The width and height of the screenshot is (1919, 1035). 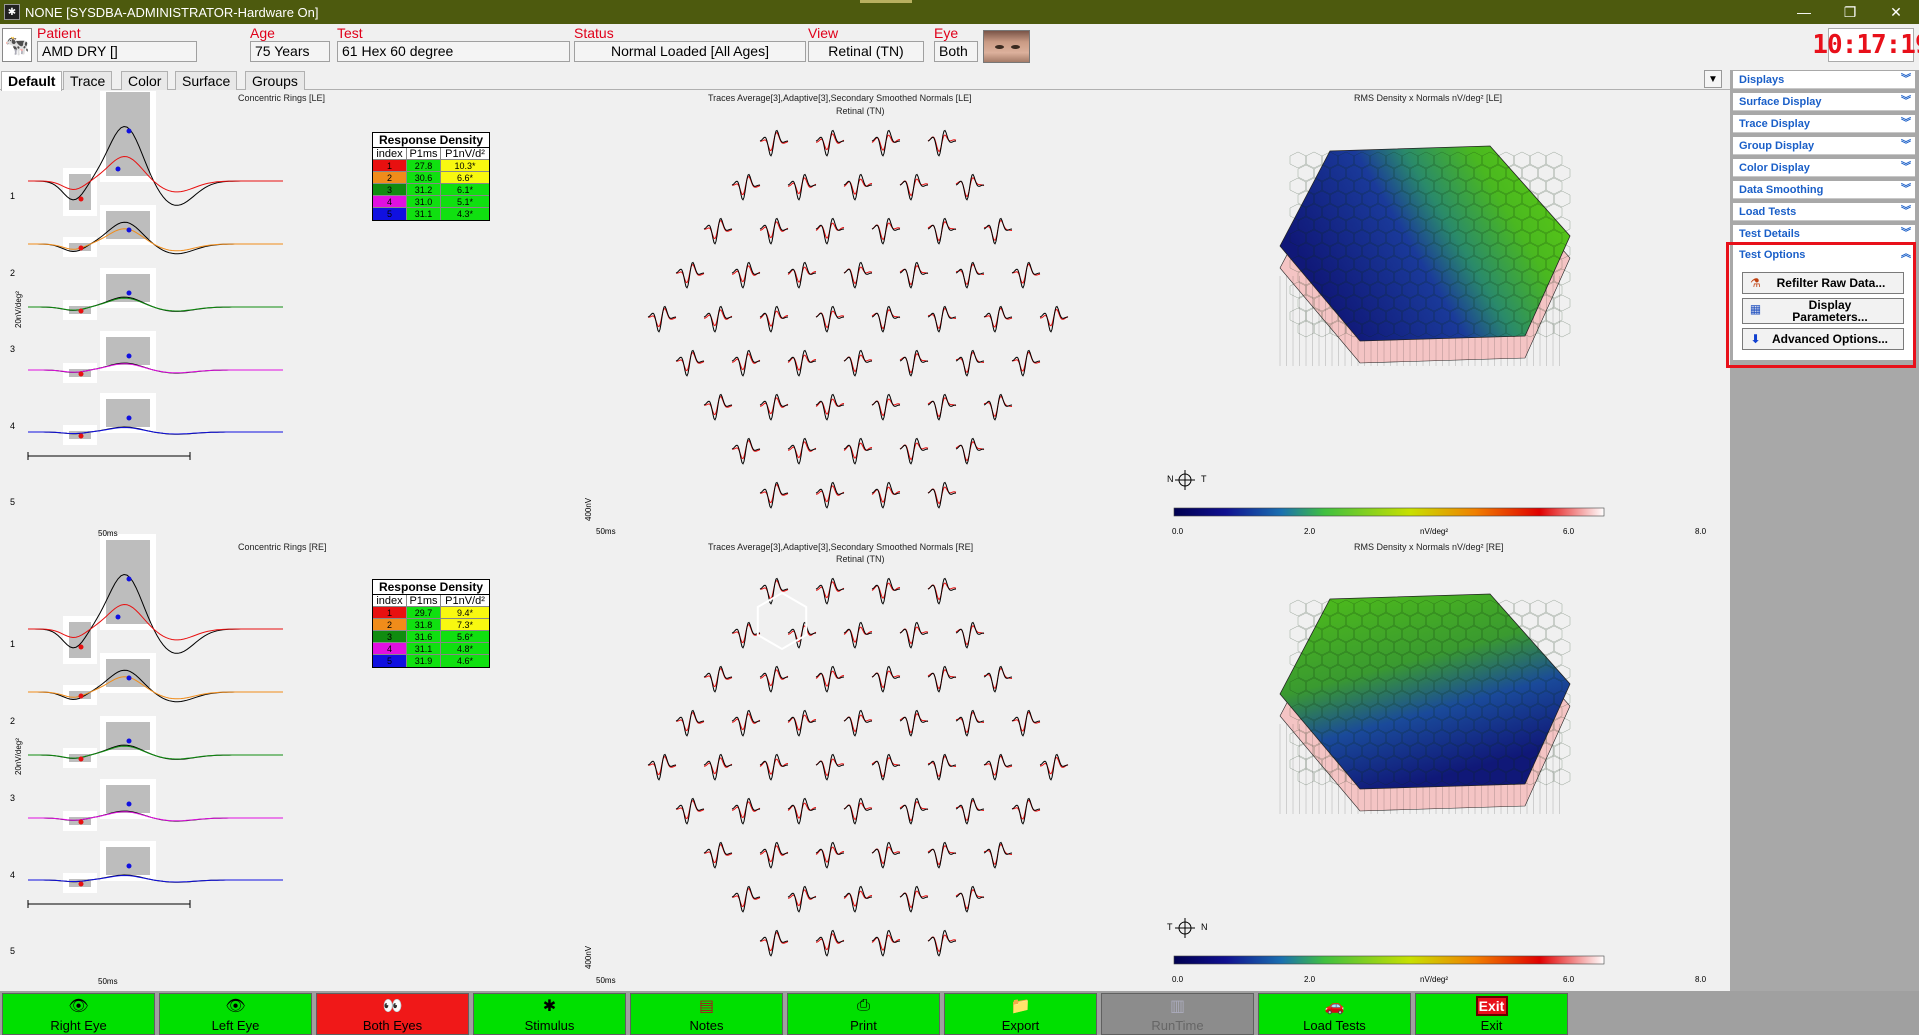 I want to click on export-button: 📁 Export, so click(x=1020, y=1014).